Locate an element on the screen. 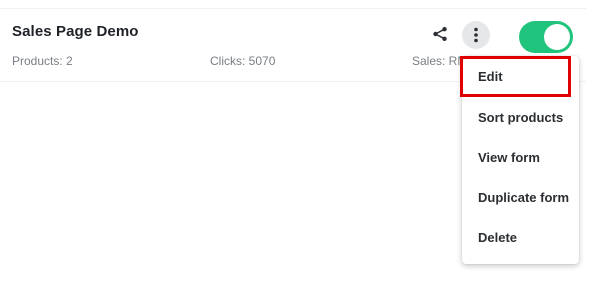 The width and height of the screenshot is (604, 291). clicks-count: Clicks: 5070 is located at coordinates (243, 61).